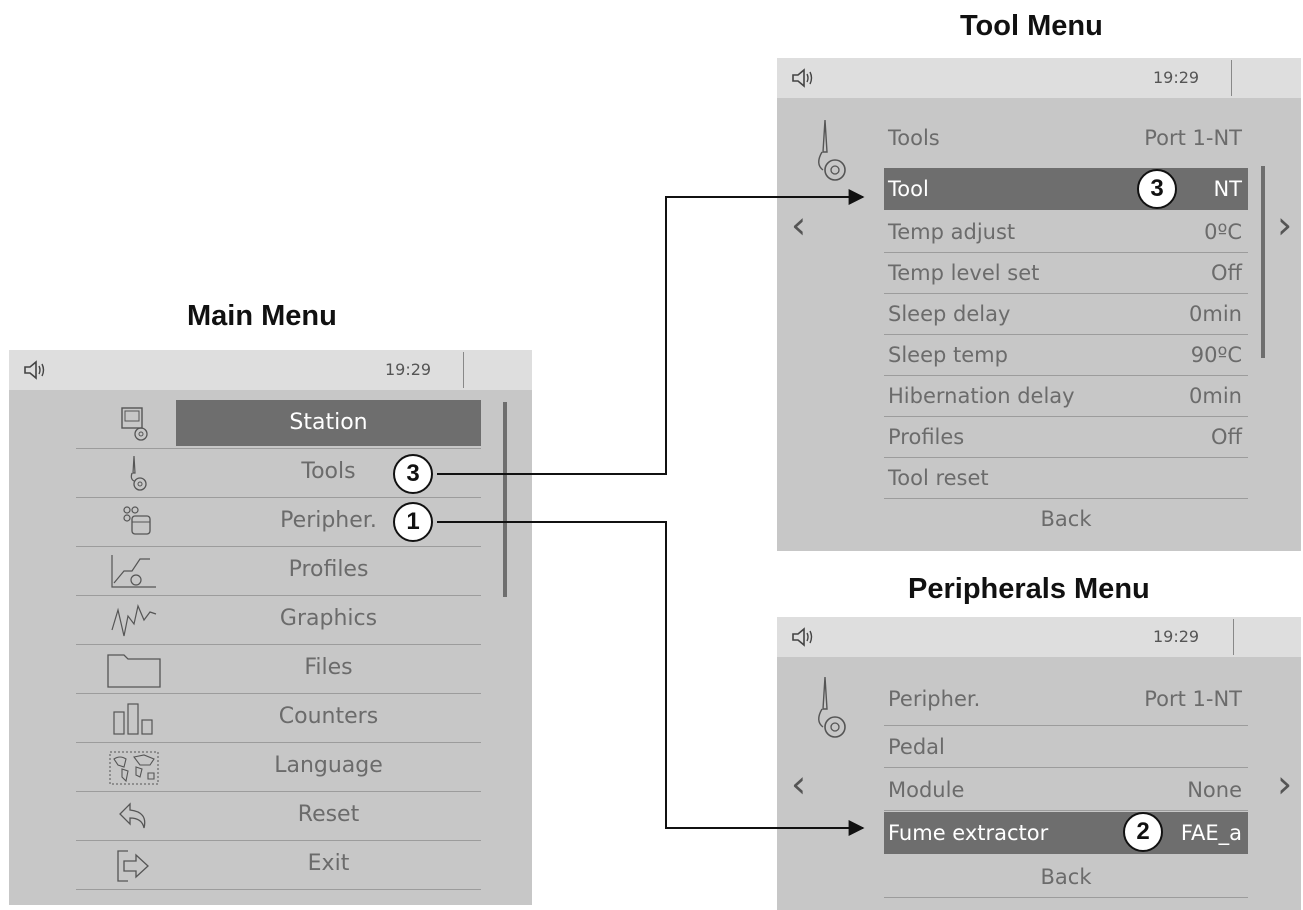 Image resolution: width=1303 pixels, height=910 pixels. I want to click on callout-badge-tools: 3, so click(413, 474).